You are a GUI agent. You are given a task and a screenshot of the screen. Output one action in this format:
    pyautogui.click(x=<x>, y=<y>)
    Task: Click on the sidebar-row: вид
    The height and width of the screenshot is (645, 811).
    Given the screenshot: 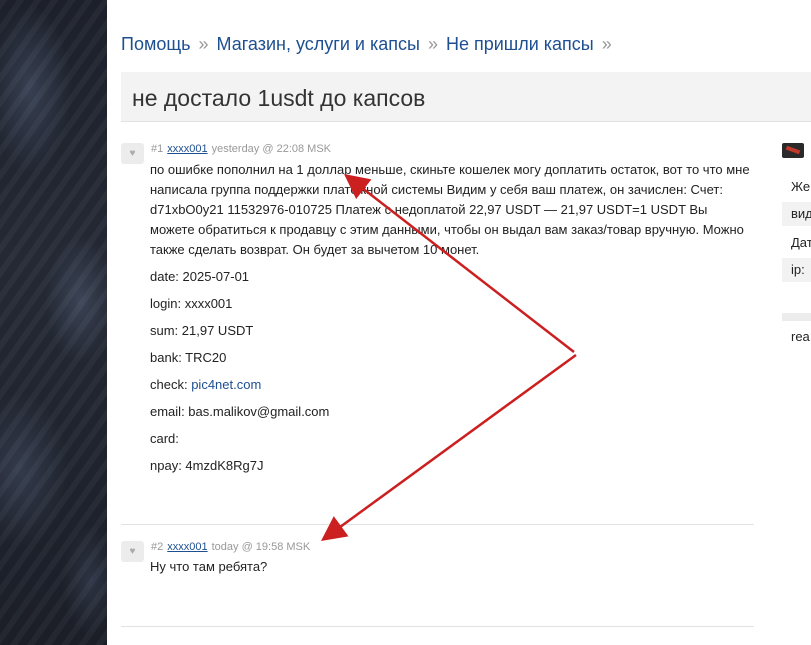 What is the action you would take?
    pyautogui.click(x=796, y=214)
    